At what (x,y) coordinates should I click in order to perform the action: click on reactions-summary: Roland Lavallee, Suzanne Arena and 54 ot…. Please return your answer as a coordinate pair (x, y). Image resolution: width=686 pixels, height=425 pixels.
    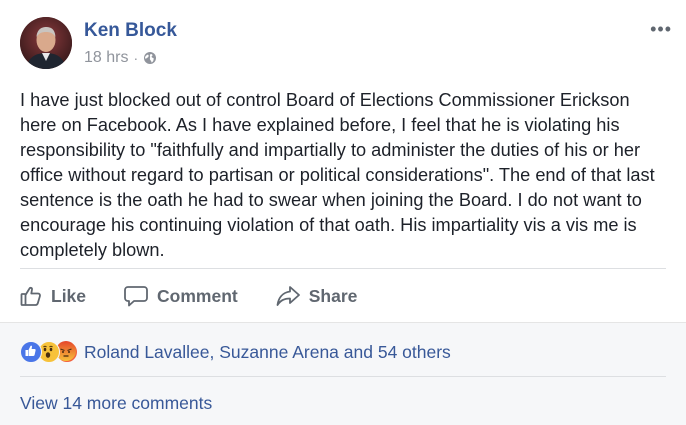
    Looking at the image, I should click on (235, 351).